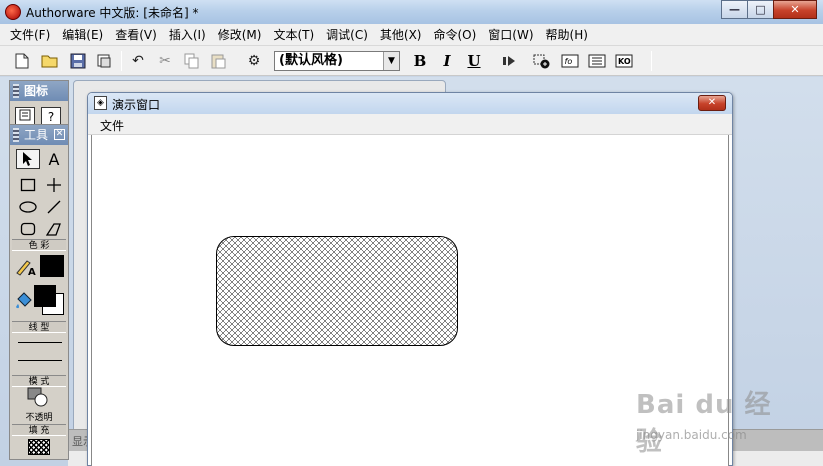  Describe the element at coordinates (39, 418) in the screenshot. I see `mode-value: 不透明` at that location.